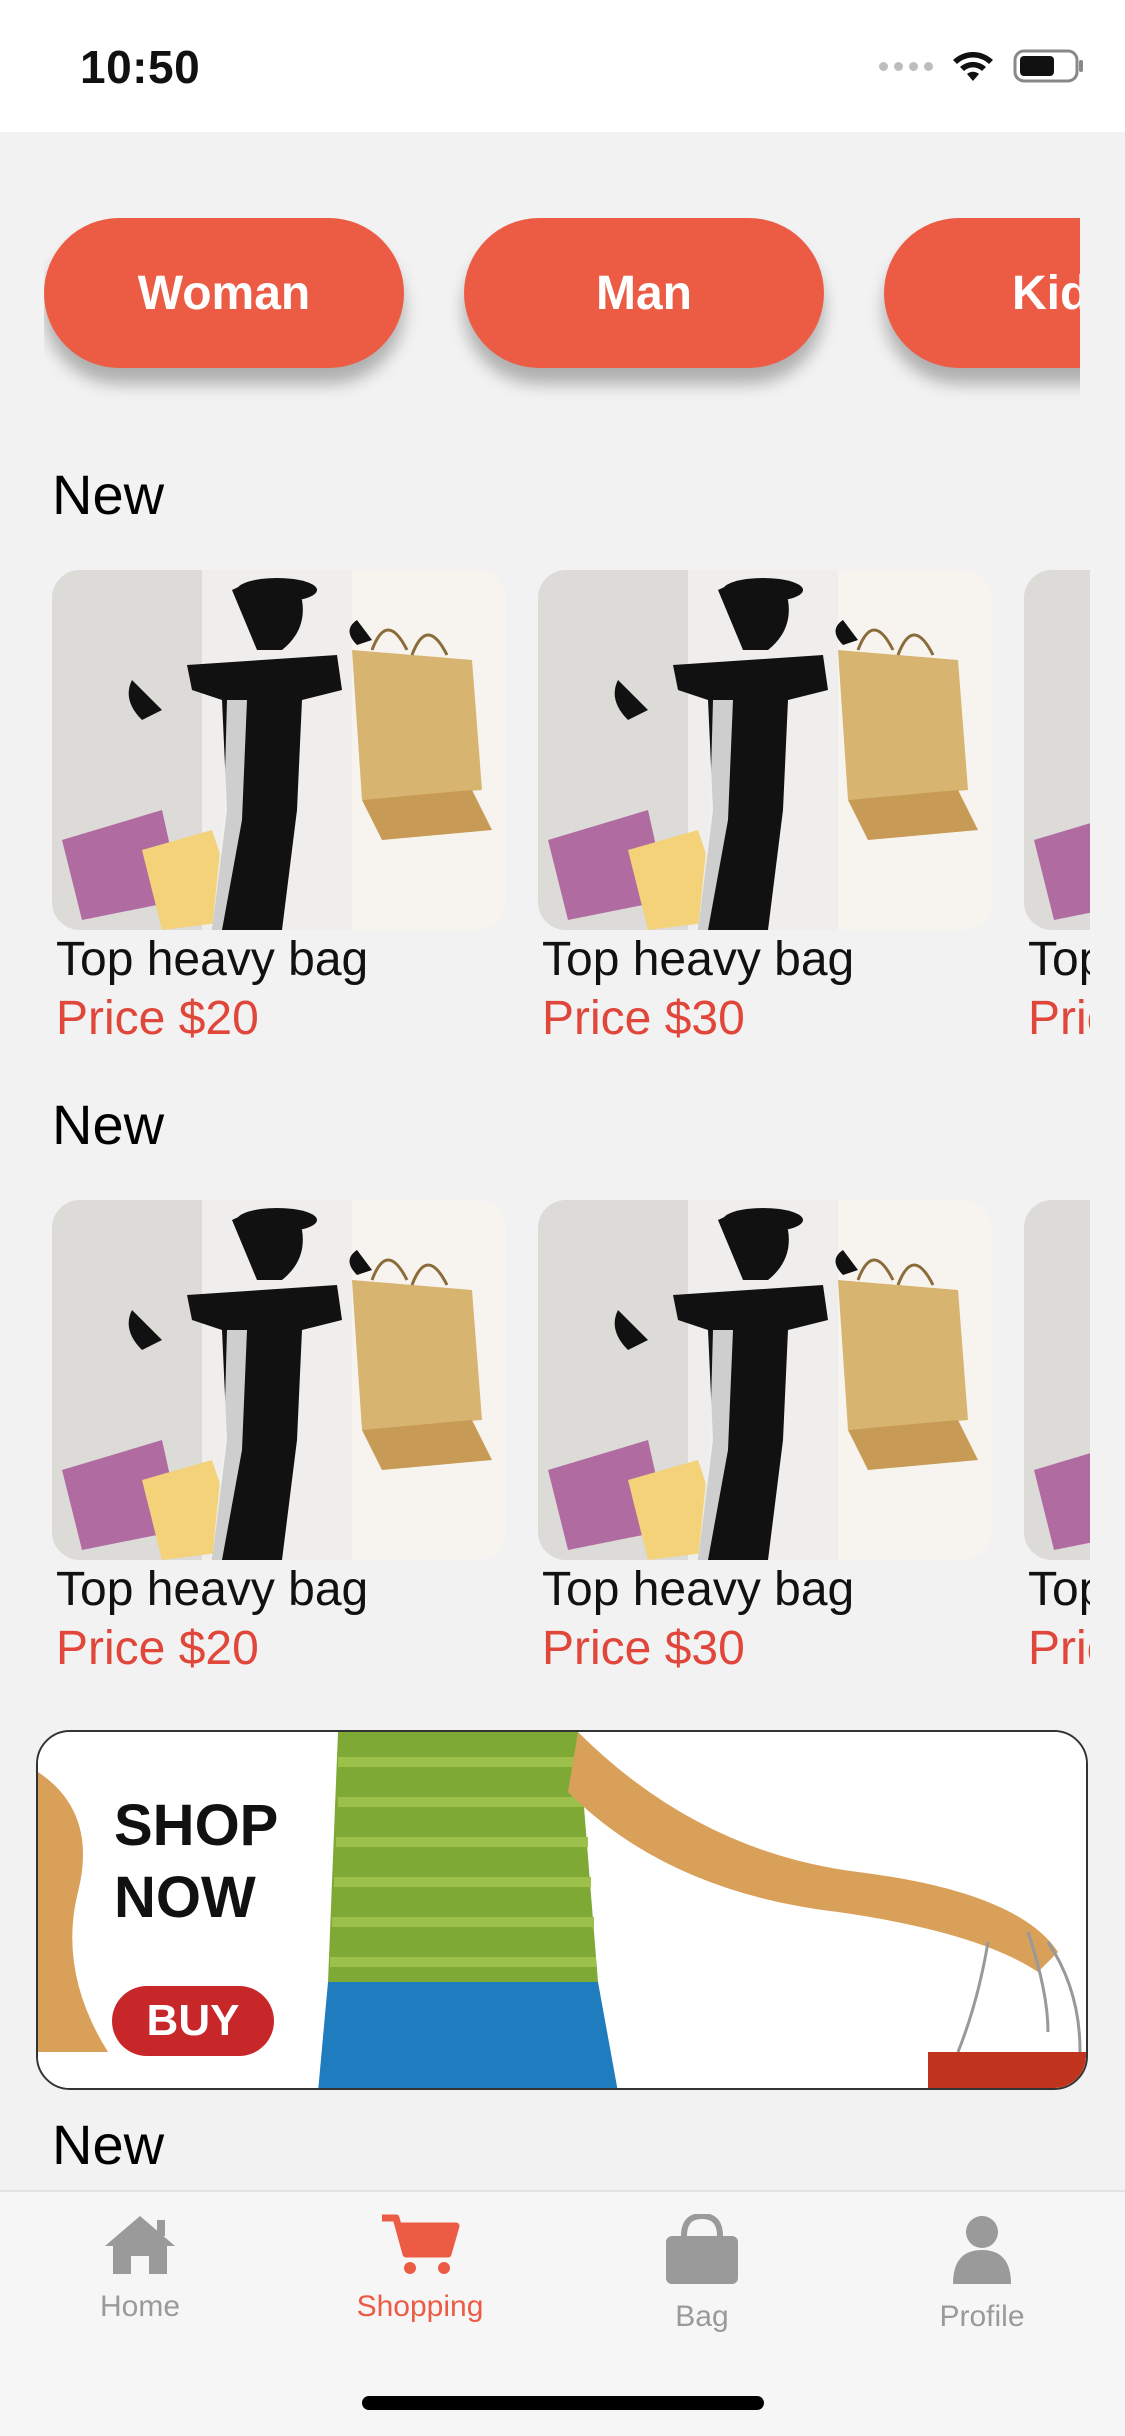  Describe the element at coordinates (1046, 293) in the screenshot. I see `category-label: Kids` at that location.